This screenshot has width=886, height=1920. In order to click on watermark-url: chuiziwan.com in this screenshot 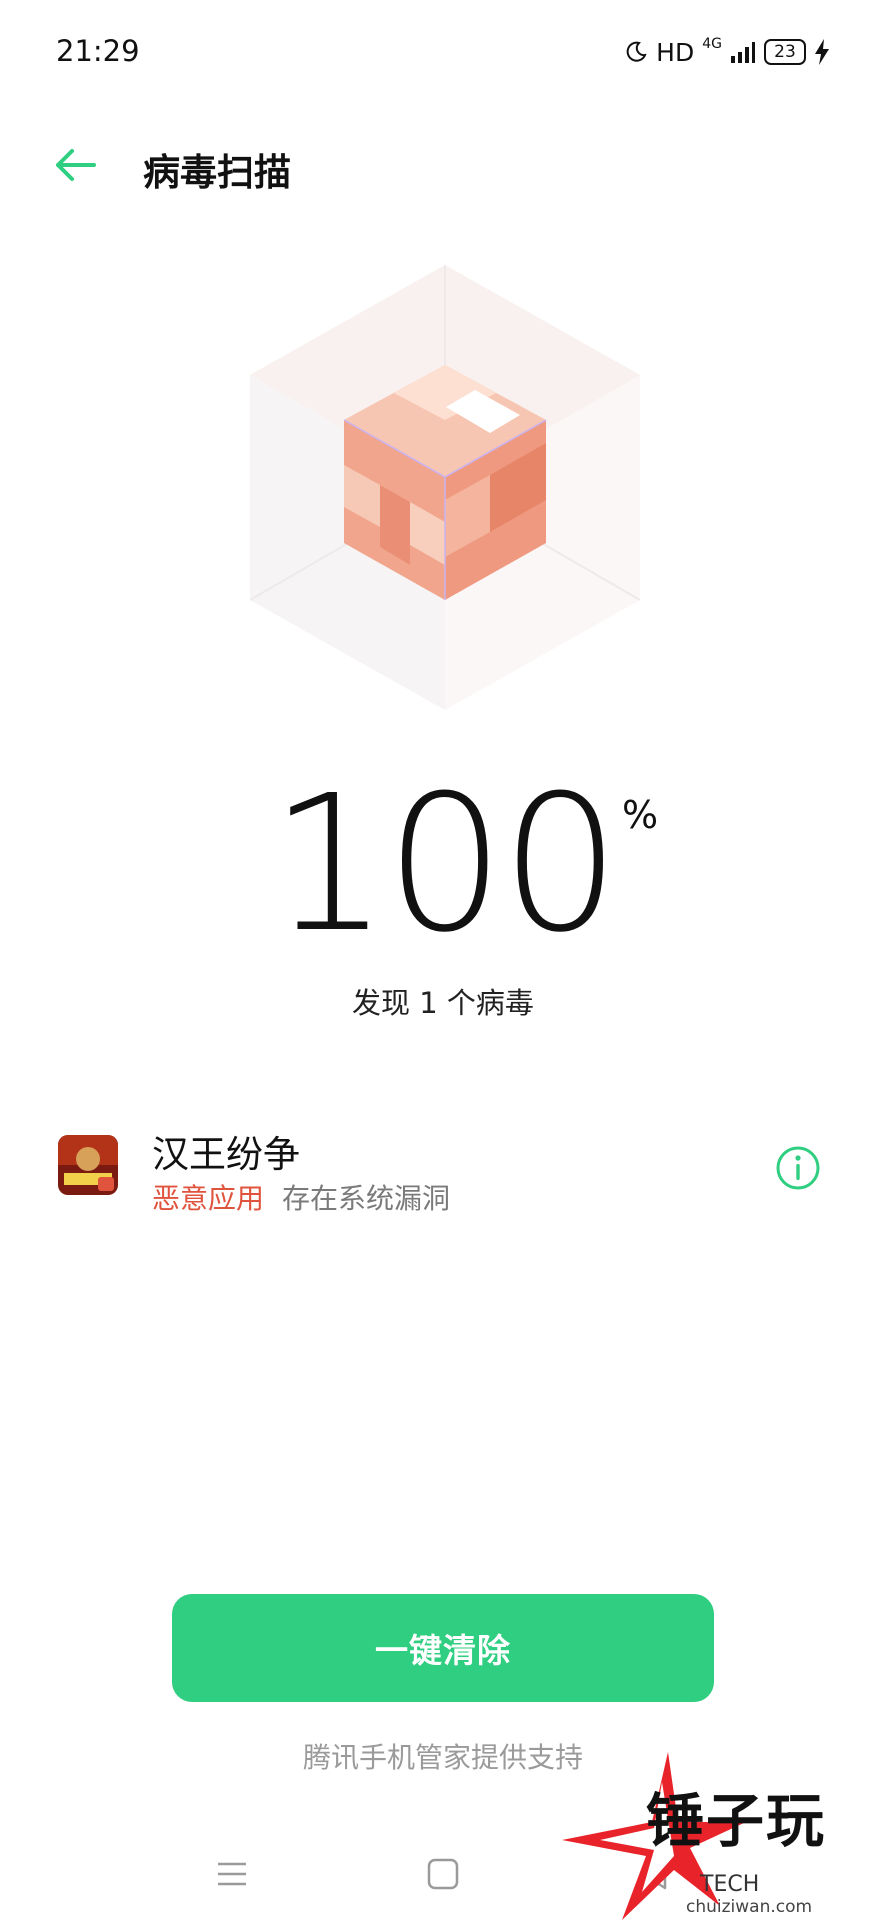, I will do `click(749, 1907)`.